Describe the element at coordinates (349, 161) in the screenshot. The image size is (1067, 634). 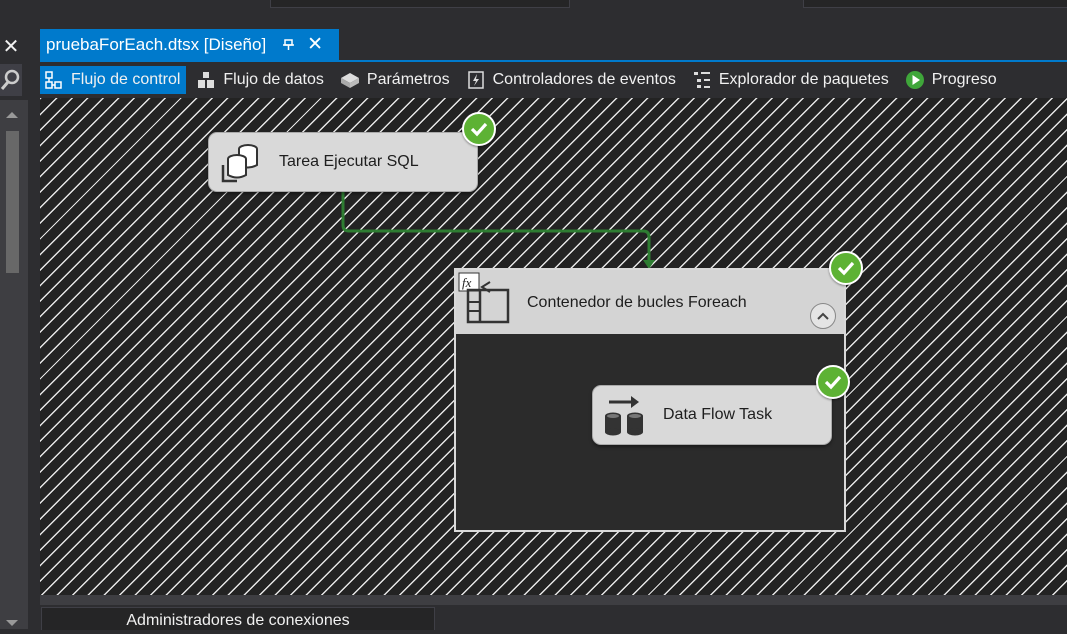
I see `task-label: Tarea Ejecutar SQL` at that location.